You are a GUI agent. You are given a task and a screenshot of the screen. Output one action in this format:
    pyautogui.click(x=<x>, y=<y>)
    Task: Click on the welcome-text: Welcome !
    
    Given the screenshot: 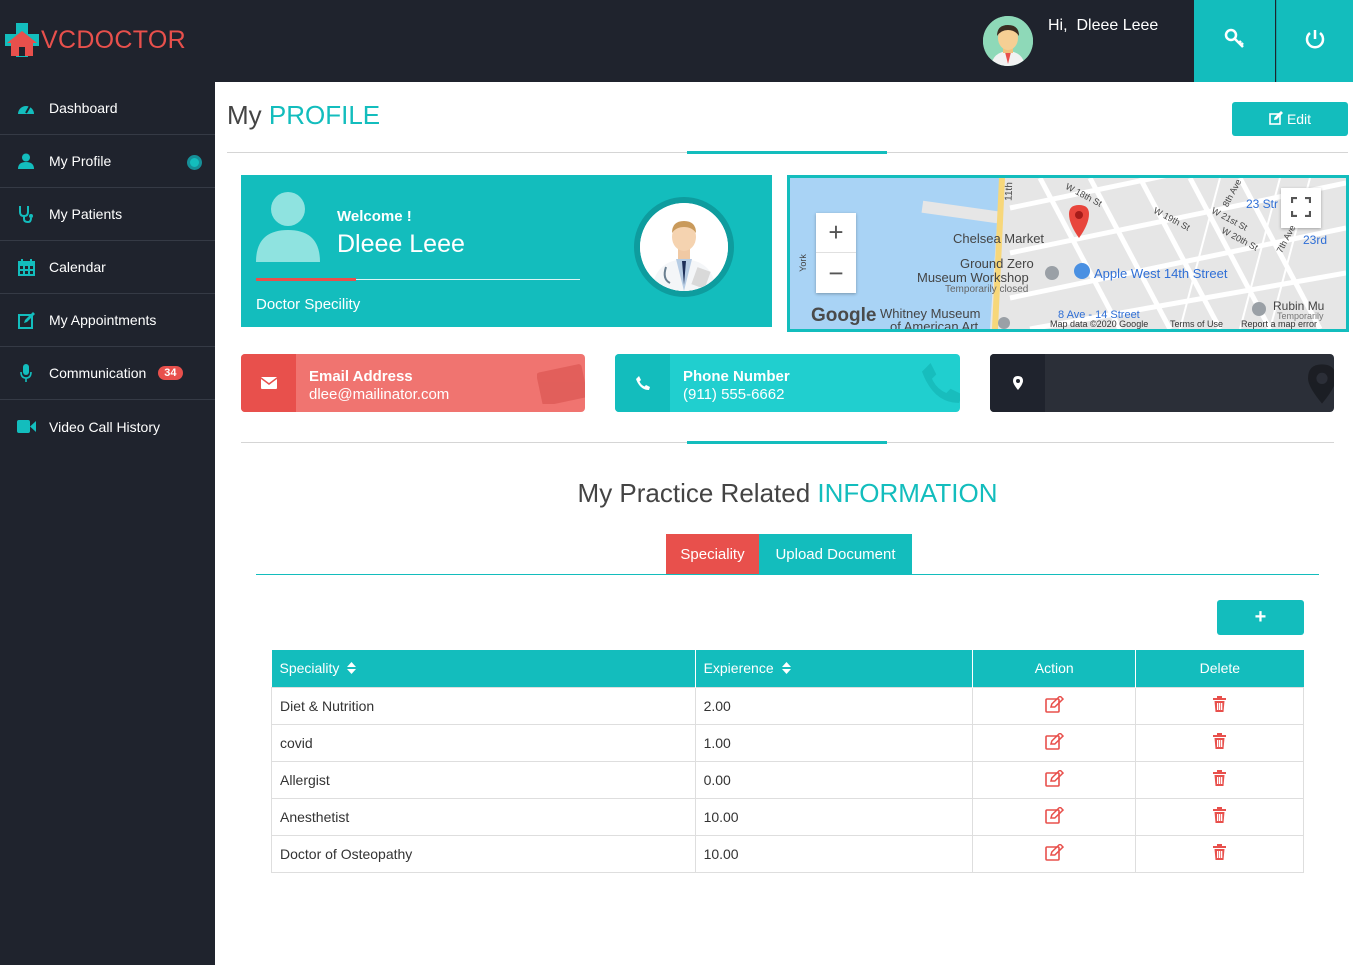 What is the action you would take?
    pyautogui.click(x=374, y=216)
    